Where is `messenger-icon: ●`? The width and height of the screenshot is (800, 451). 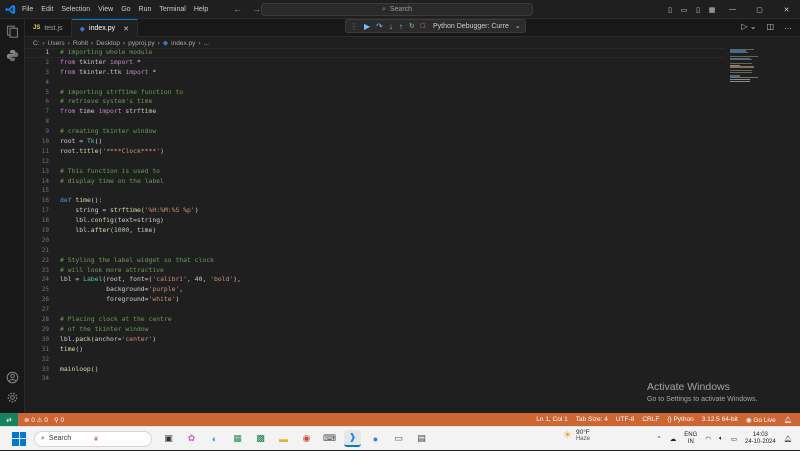 messenger-icon: ● is located at coordinates (375, 438).